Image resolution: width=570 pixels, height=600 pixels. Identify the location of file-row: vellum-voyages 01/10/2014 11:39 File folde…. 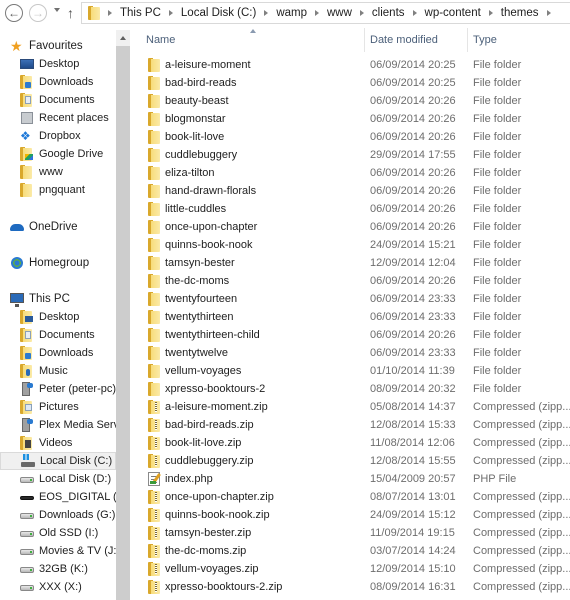
(353, 371).